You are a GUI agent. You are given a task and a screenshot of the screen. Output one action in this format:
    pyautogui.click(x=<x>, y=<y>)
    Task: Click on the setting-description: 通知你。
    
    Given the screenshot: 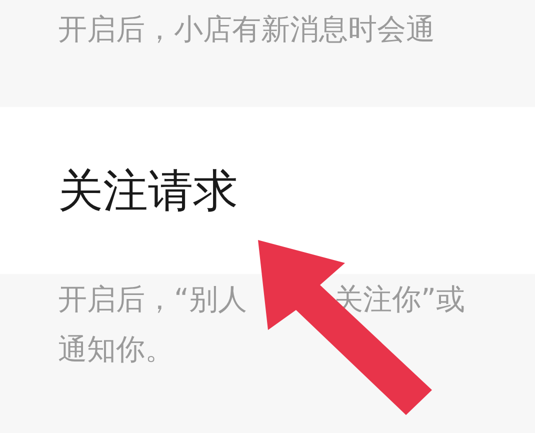 What is the action you would take?
    pyautogui.click(x=116, y=349)
    